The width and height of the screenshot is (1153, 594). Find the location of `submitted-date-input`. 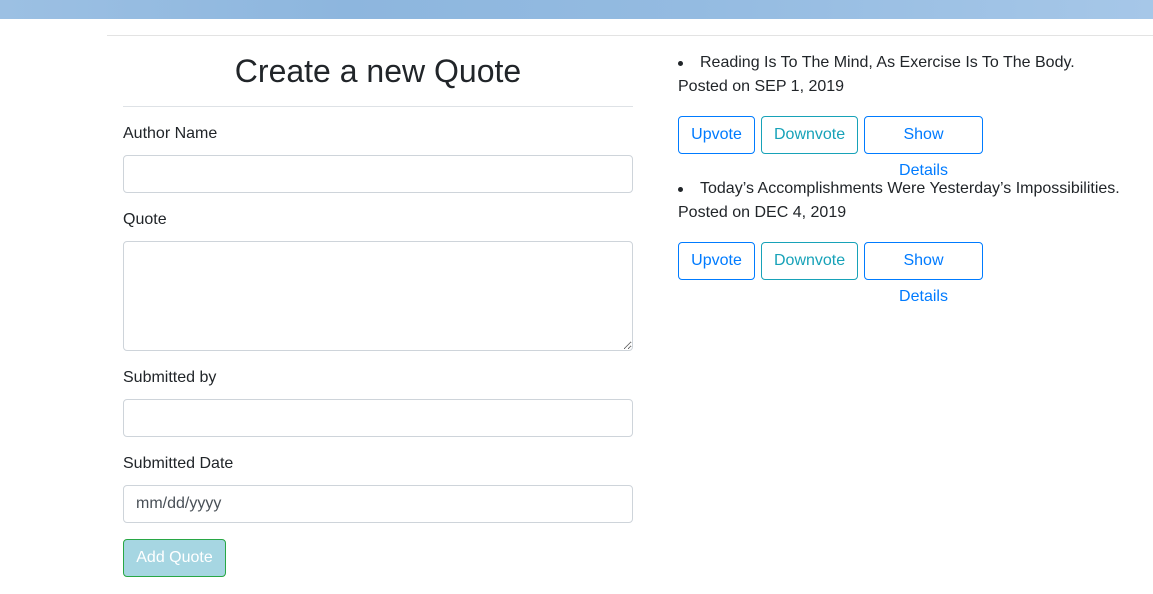

submitted-date-input is located at coordinates (378, 504).